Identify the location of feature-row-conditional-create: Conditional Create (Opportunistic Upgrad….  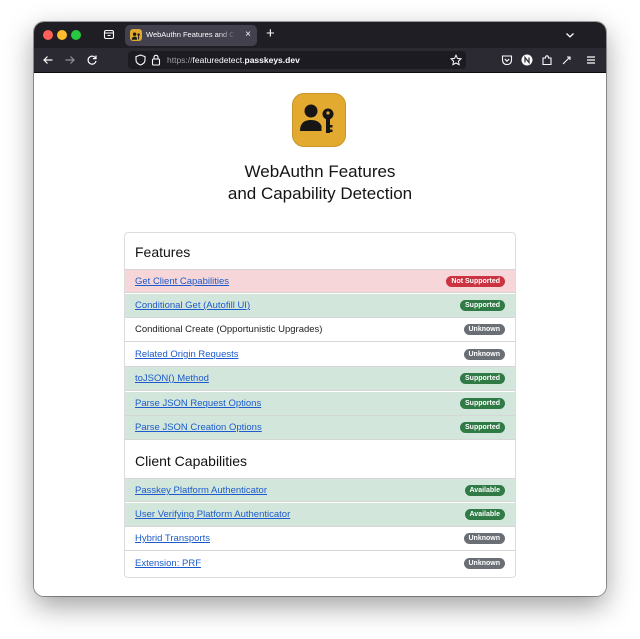
(320, 330).